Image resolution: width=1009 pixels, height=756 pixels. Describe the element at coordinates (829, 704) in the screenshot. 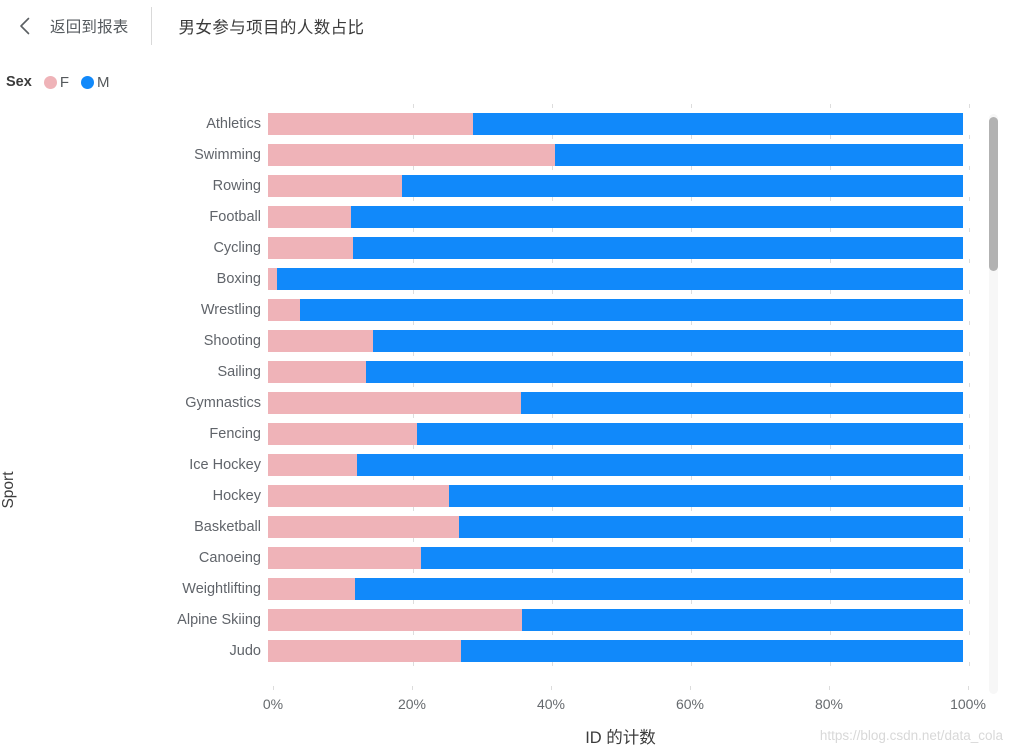

I see `x-axis-tick-label: 80%` at that location.